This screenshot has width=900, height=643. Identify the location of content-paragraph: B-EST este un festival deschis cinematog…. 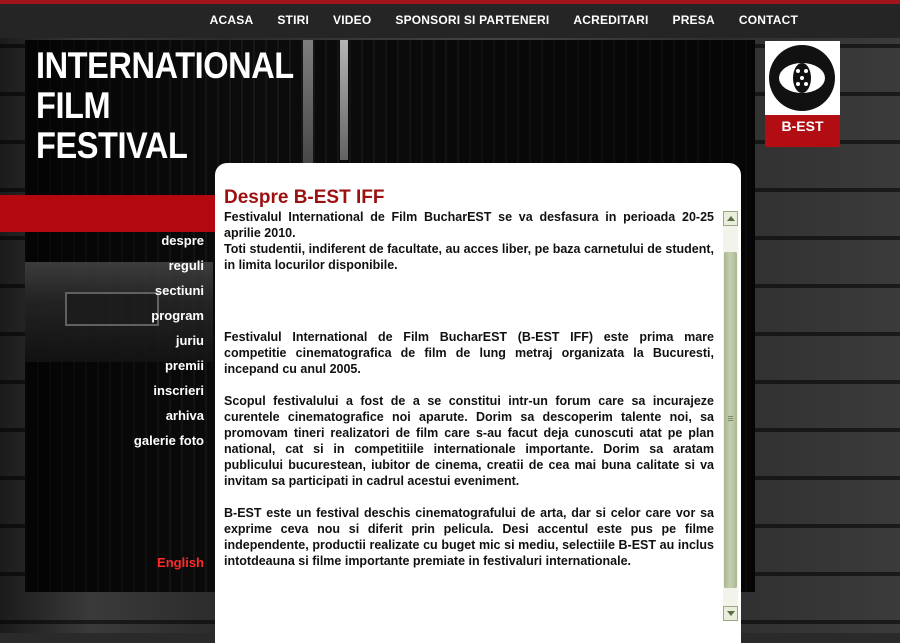
(469, 537).